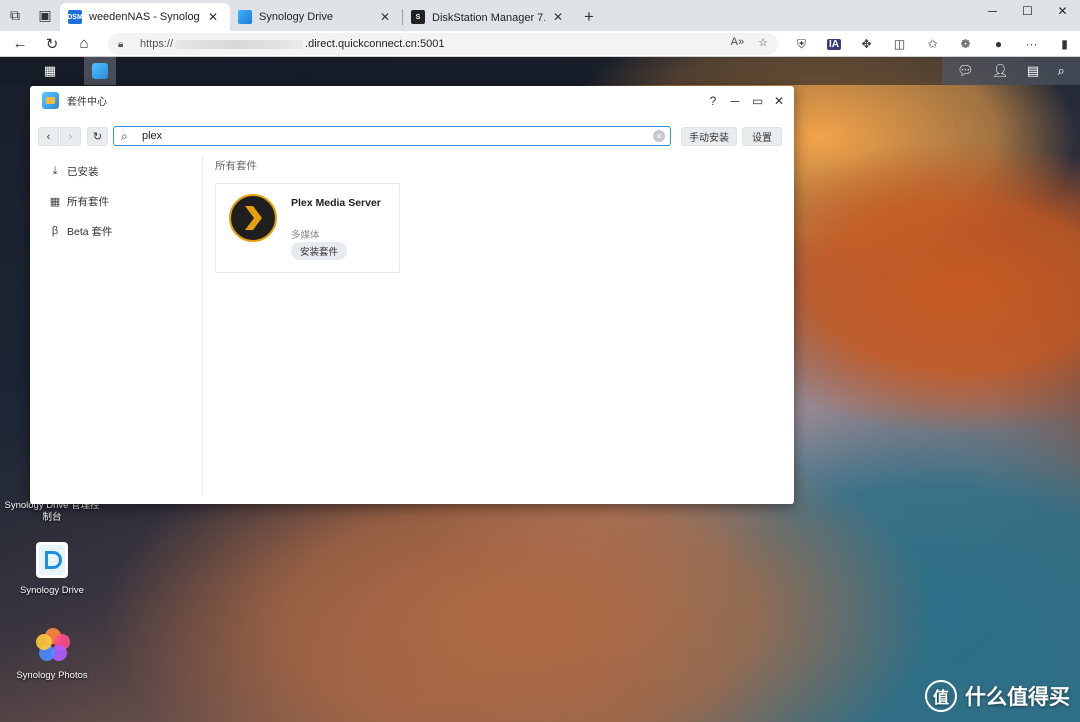 The width and height of the screenshot is (1080, 722). I want to click on ia-extension-icon: IA, so click(834, 44).